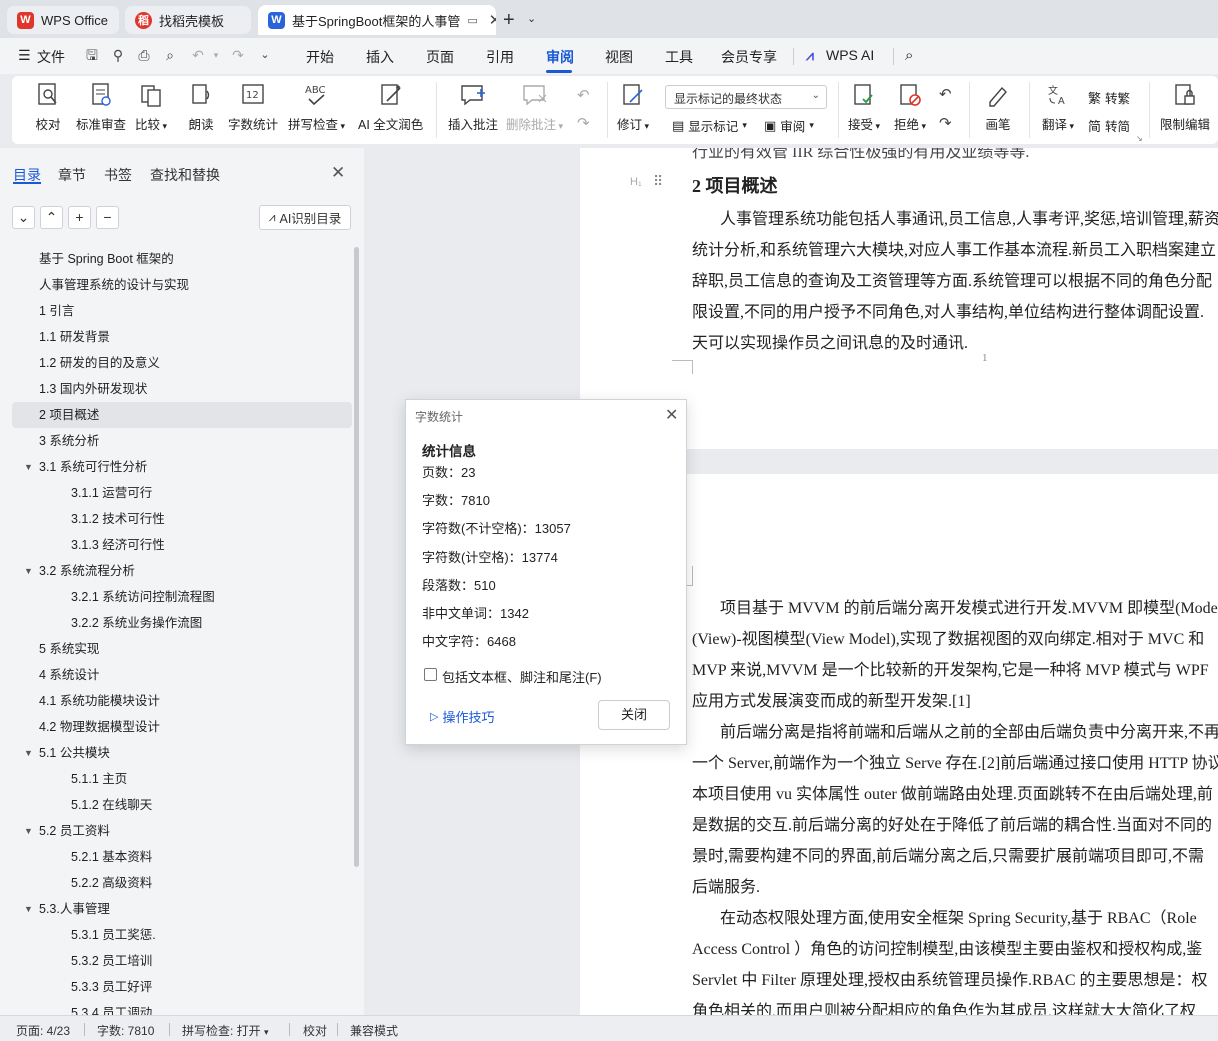 The width and height of the screenshot is (1218, 1041). What do you see at coordinates (182, 675) in the screenshot?
I see `toc-item: 4 系统设计` at bounding box center [182, 675].